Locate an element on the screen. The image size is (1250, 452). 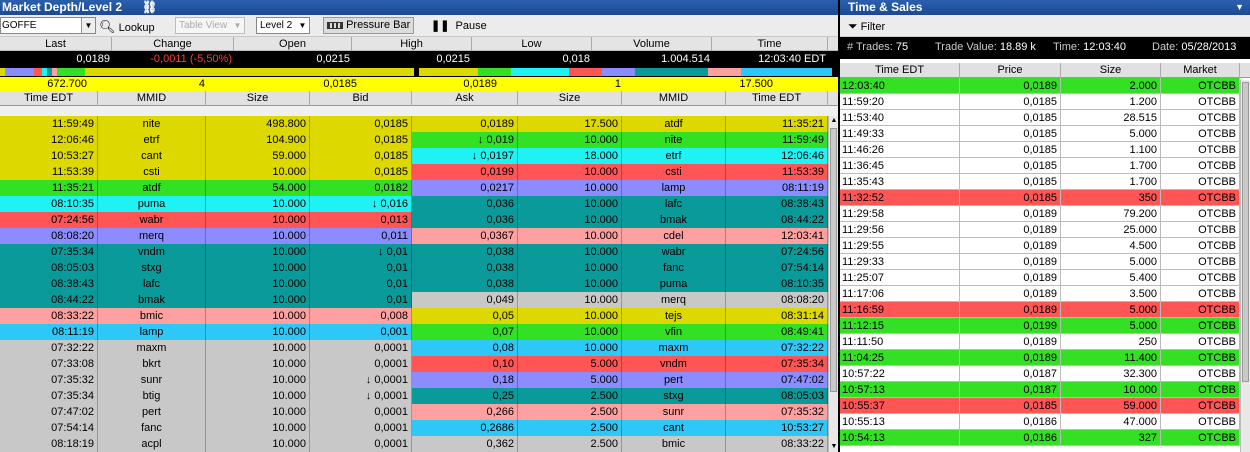
ask-mmid: lafc is located at coordinates (674, 204).